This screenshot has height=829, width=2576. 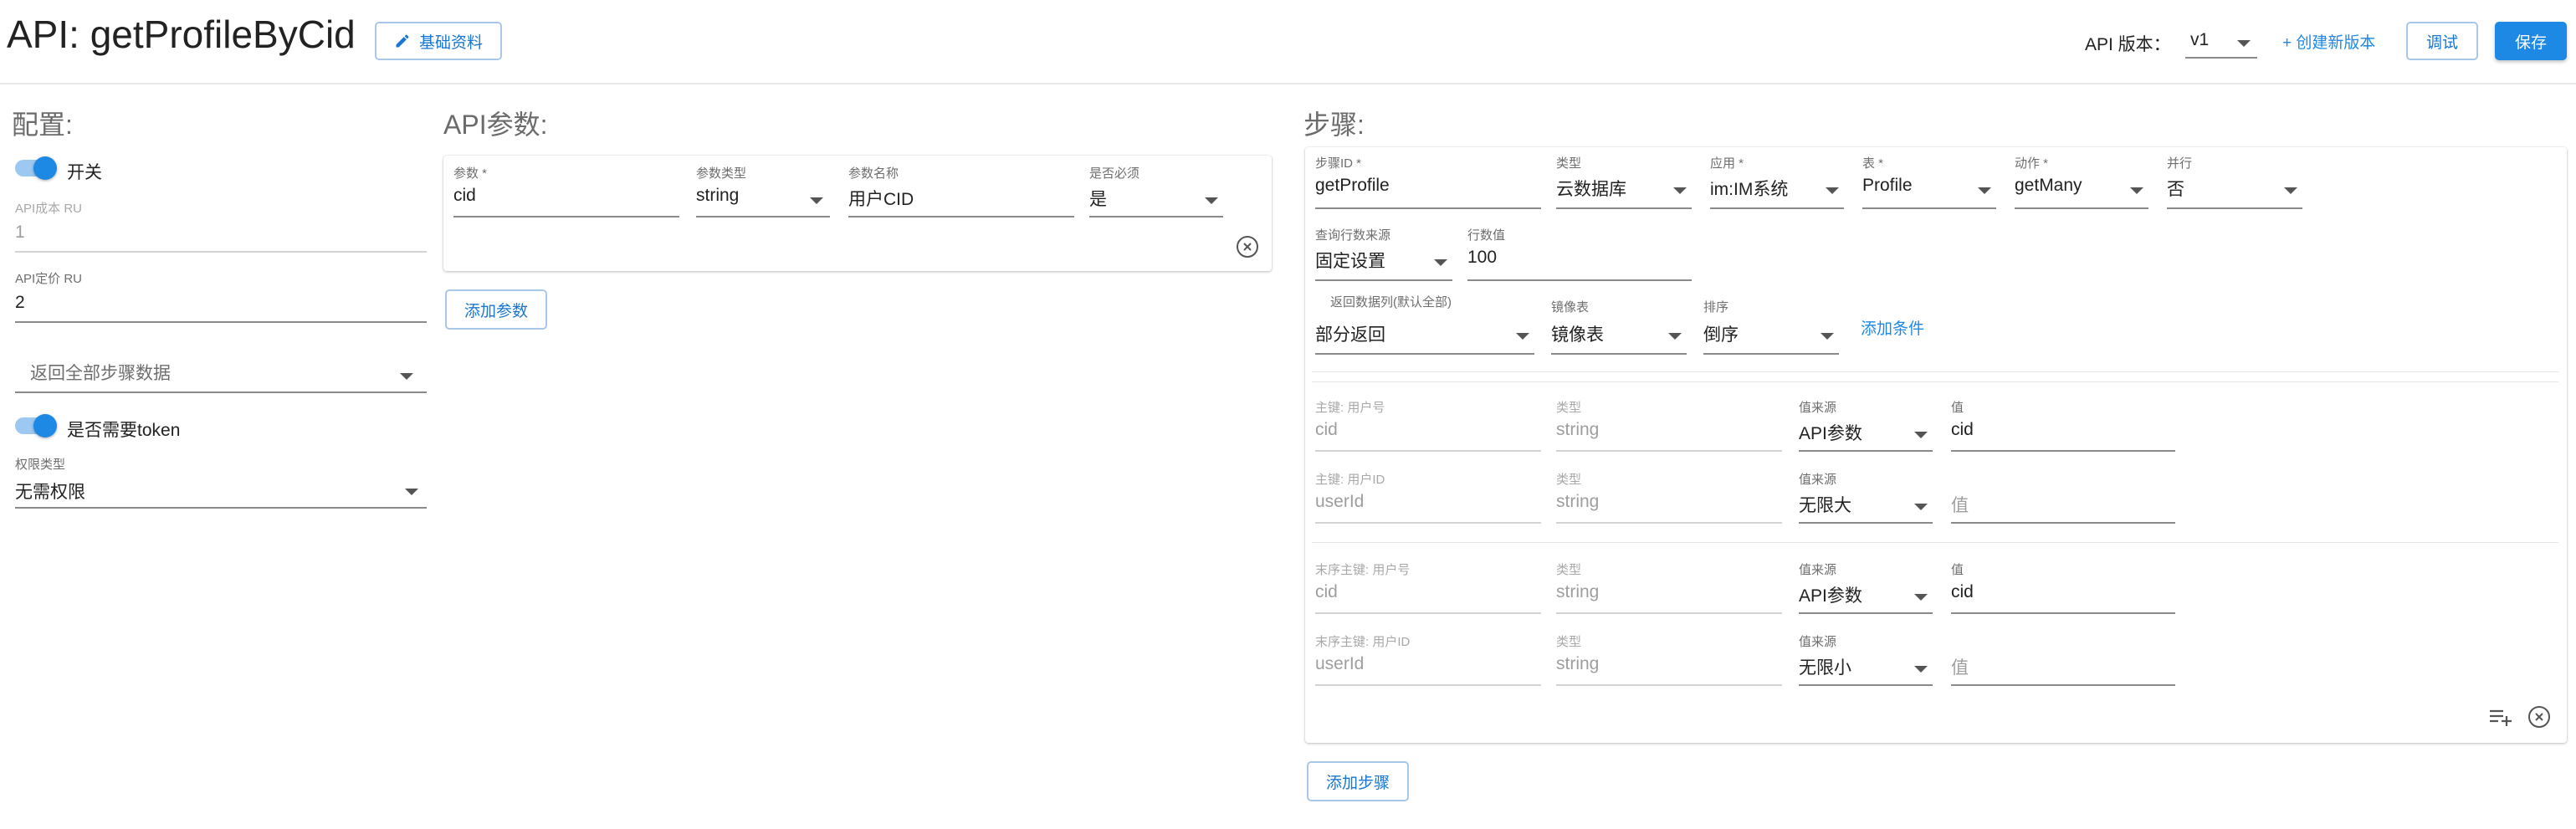 I want to click on debug-button: 调试, so click(x=2442, y=41).